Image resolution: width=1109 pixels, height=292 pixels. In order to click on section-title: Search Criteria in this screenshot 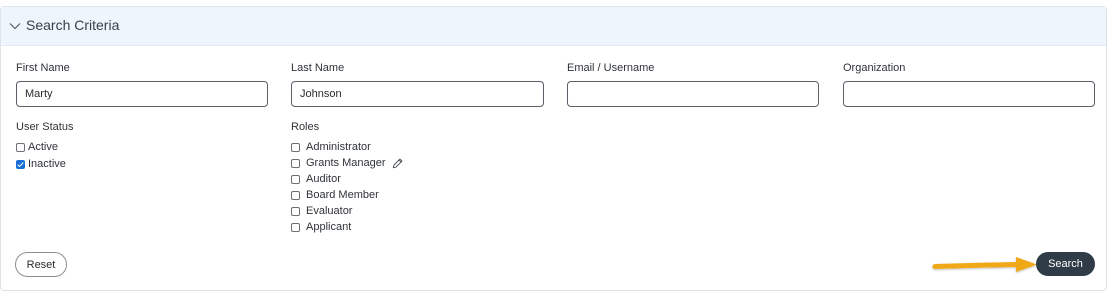, I will do `click(73, 25)`.